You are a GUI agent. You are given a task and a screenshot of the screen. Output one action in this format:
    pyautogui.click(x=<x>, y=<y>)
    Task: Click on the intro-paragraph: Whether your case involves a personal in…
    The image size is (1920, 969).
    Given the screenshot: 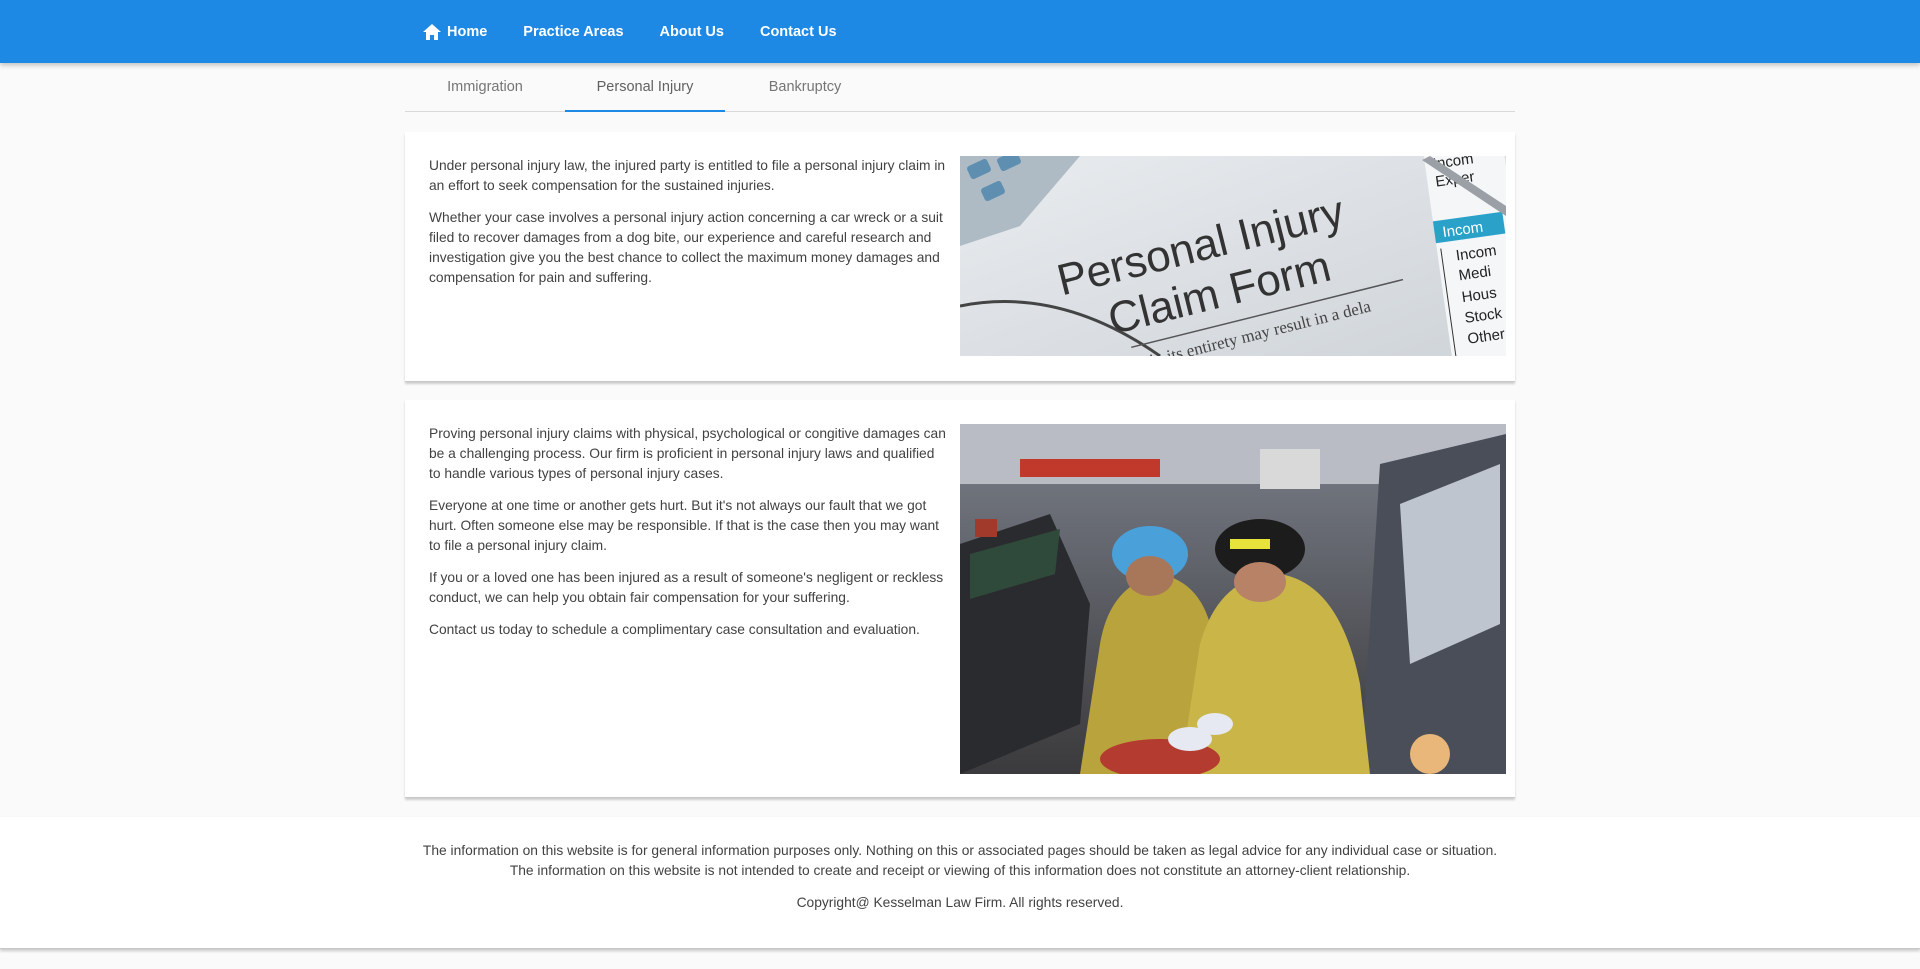 What is the action you would take?
    pyautogui.click(x=686, y=247)
    